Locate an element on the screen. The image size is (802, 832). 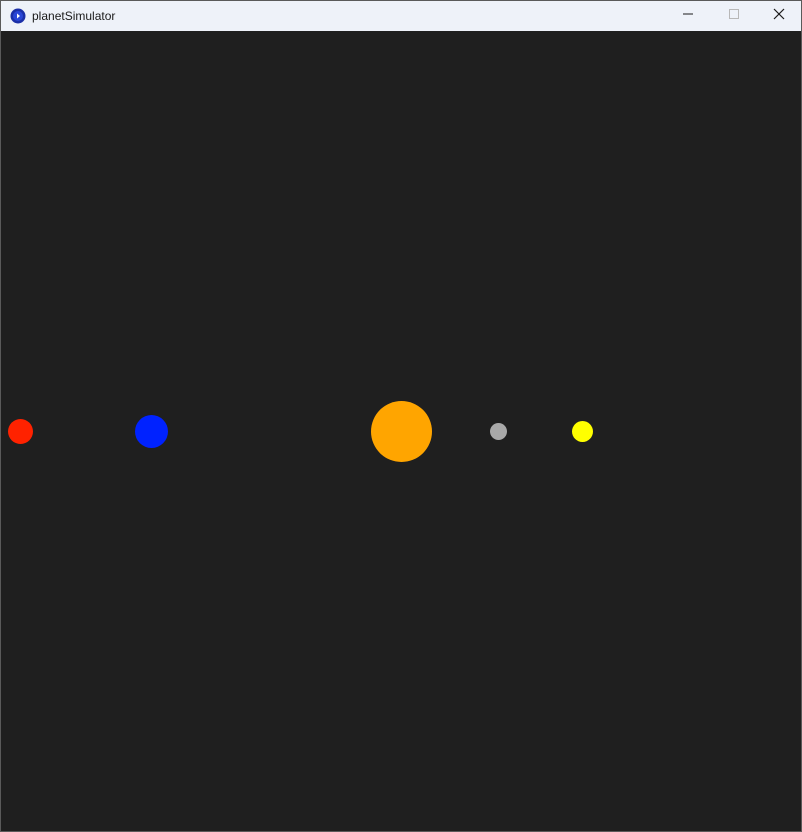
close-icon is located at coordinates (779, 16).